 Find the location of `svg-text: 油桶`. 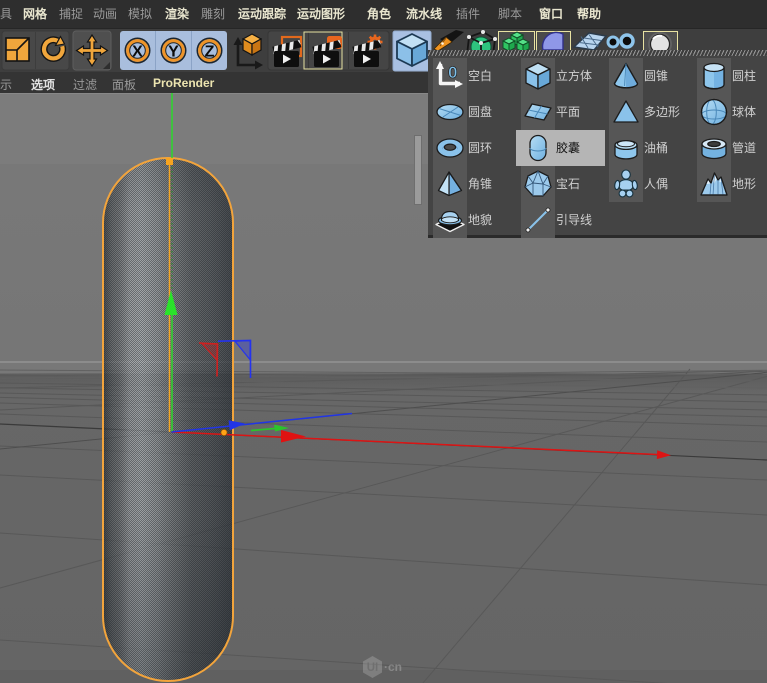

svg-text: 油桶 is located at coordinates (656, 147).